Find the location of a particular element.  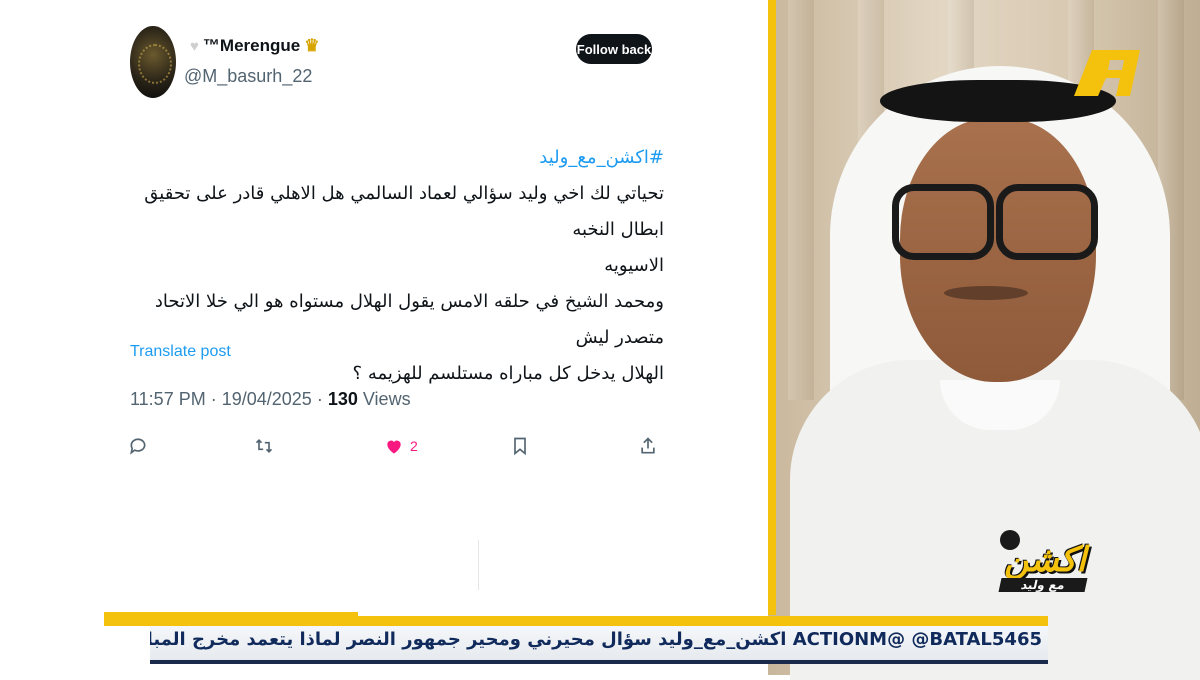

bookmark-icon is located at coordinates (520, 446).